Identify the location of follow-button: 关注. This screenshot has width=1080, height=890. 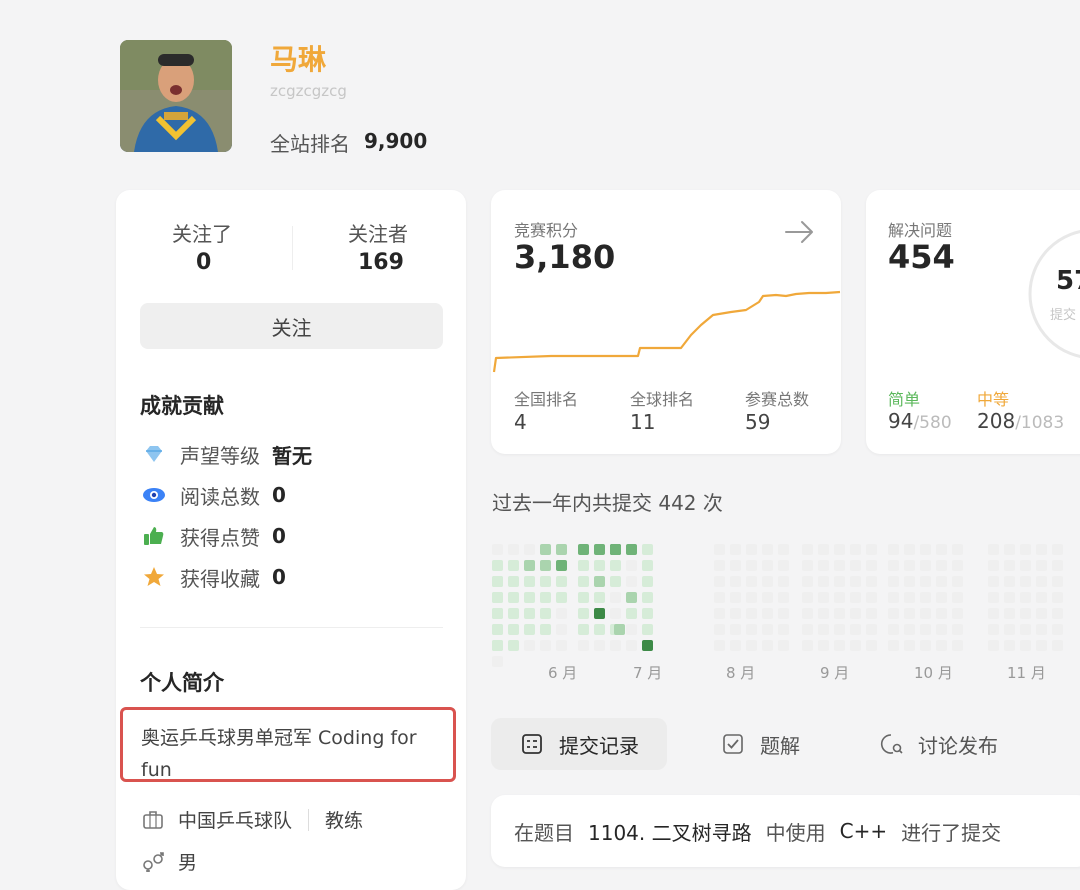
(291, 326).